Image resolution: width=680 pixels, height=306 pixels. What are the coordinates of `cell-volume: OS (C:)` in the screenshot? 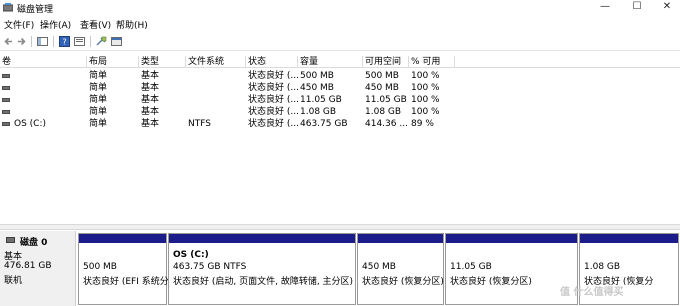 It's located at (30, 124).